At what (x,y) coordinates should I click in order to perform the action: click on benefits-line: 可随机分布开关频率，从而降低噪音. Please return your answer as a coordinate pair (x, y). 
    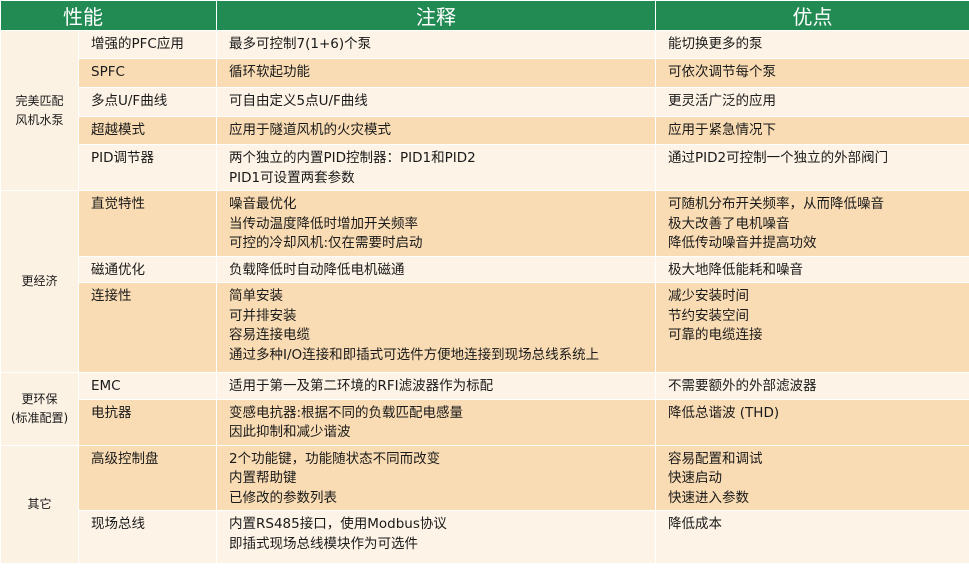
    Looking at the image, I should click on (776, 204).